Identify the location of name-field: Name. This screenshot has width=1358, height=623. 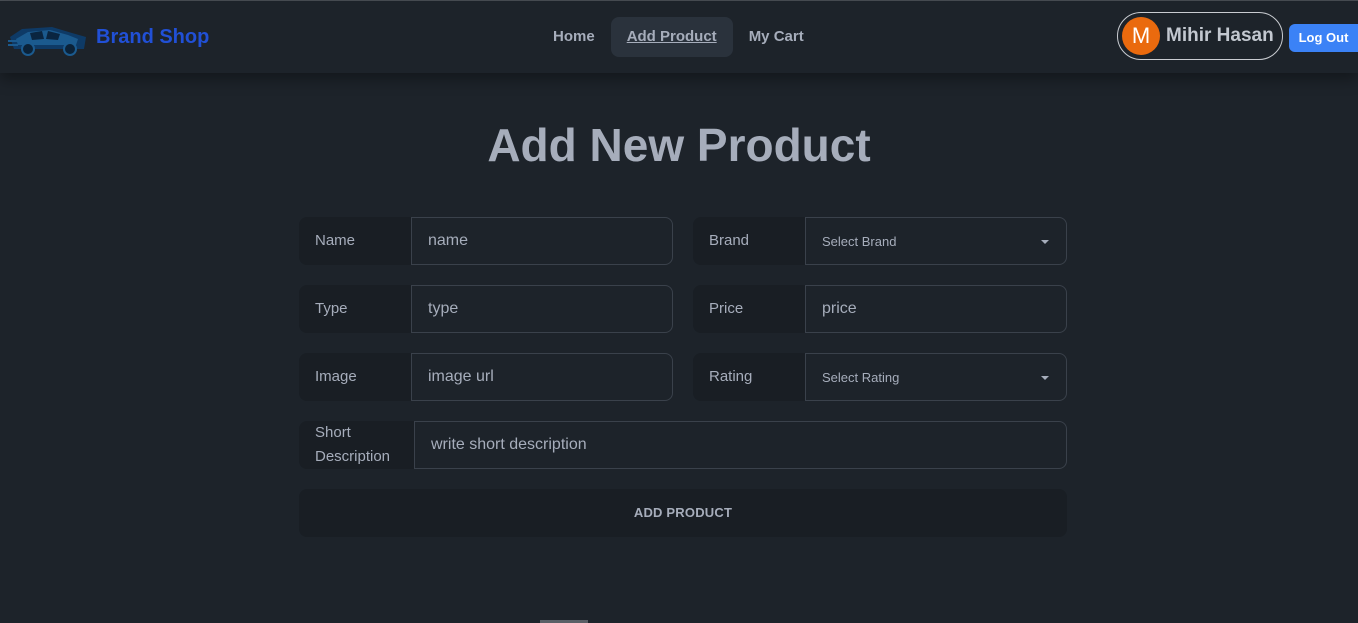
(486, 241).